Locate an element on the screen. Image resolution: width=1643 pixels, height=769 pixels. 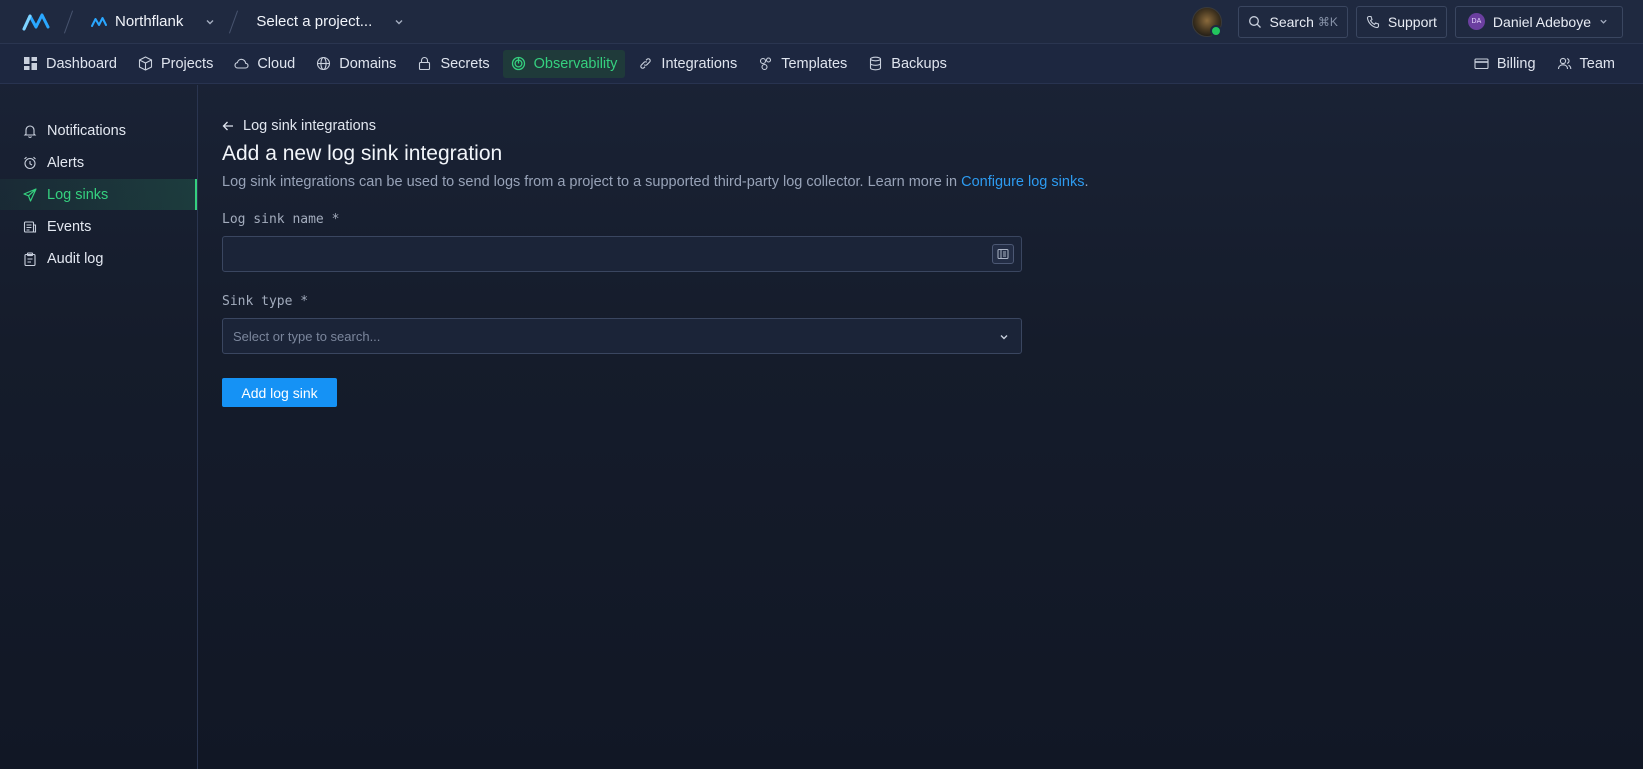
log-sink-name-label: Log sink name * is located at coordinates (281, 219).